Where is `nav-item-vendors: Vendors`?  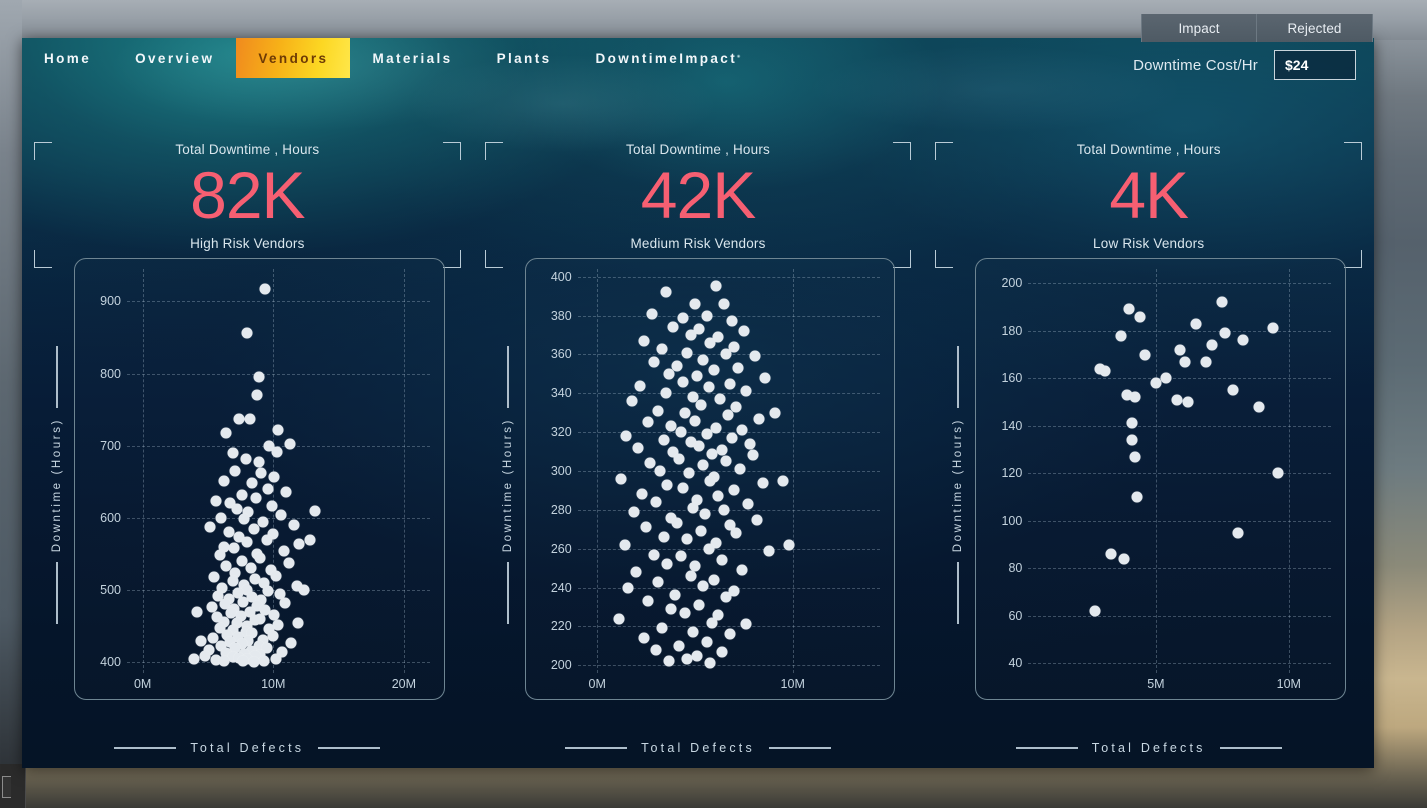 nav-item-vendors: Vendors is located at coordinates (293, 58).